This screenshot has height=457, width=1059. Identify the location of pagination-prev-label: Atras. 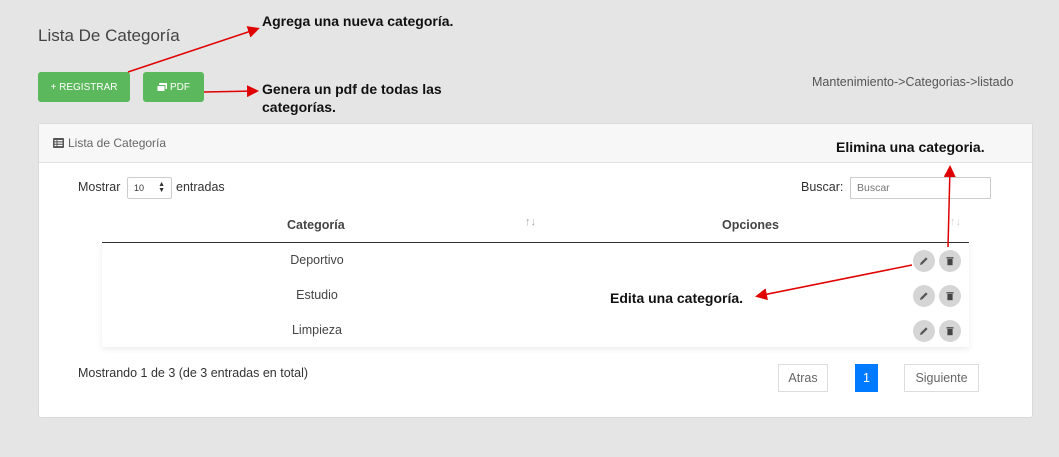
(803, 378).